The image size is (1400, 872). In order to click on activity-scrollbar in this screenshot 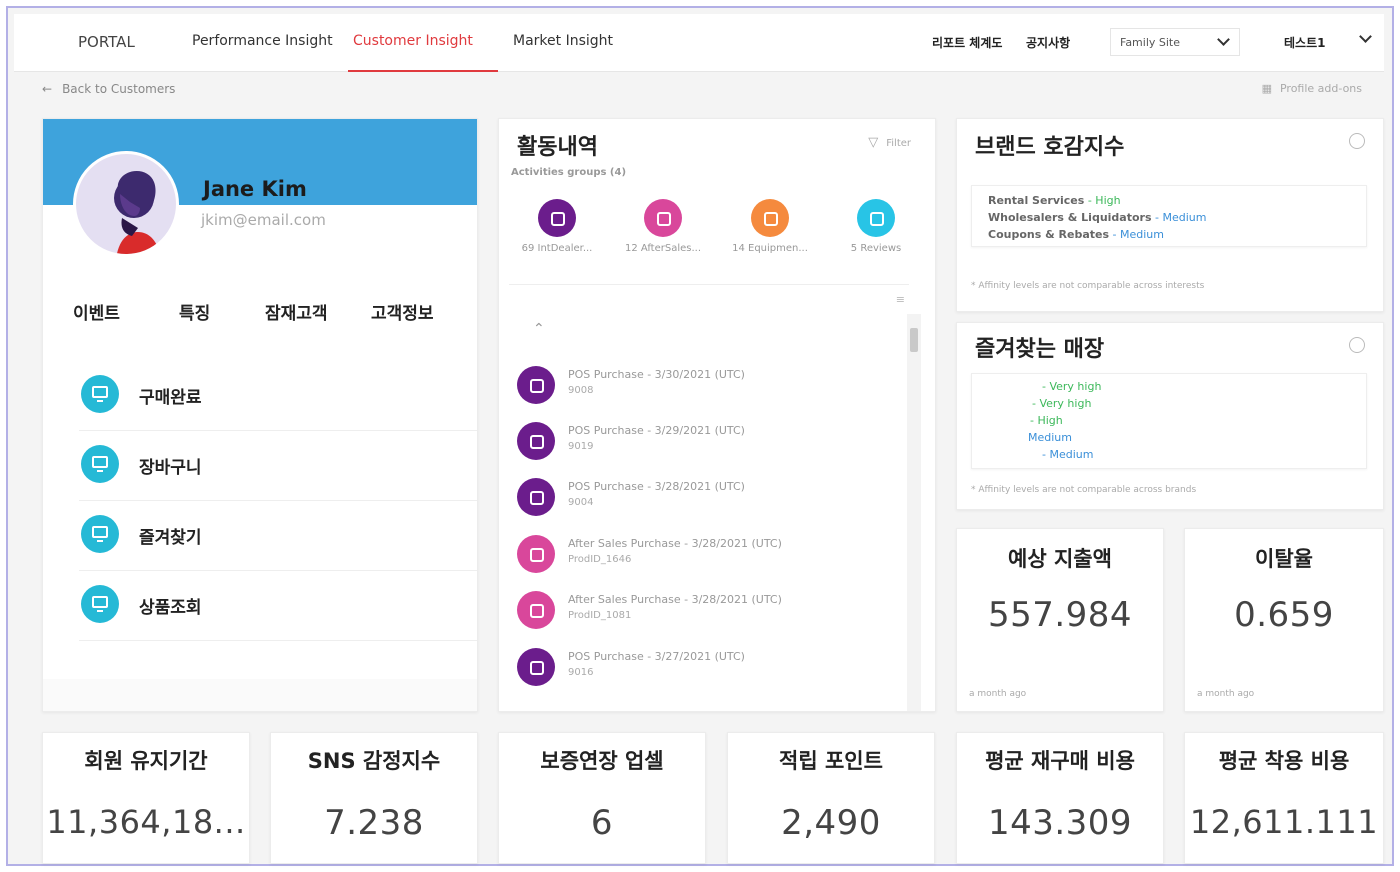, I will do `click(914, 512)`.